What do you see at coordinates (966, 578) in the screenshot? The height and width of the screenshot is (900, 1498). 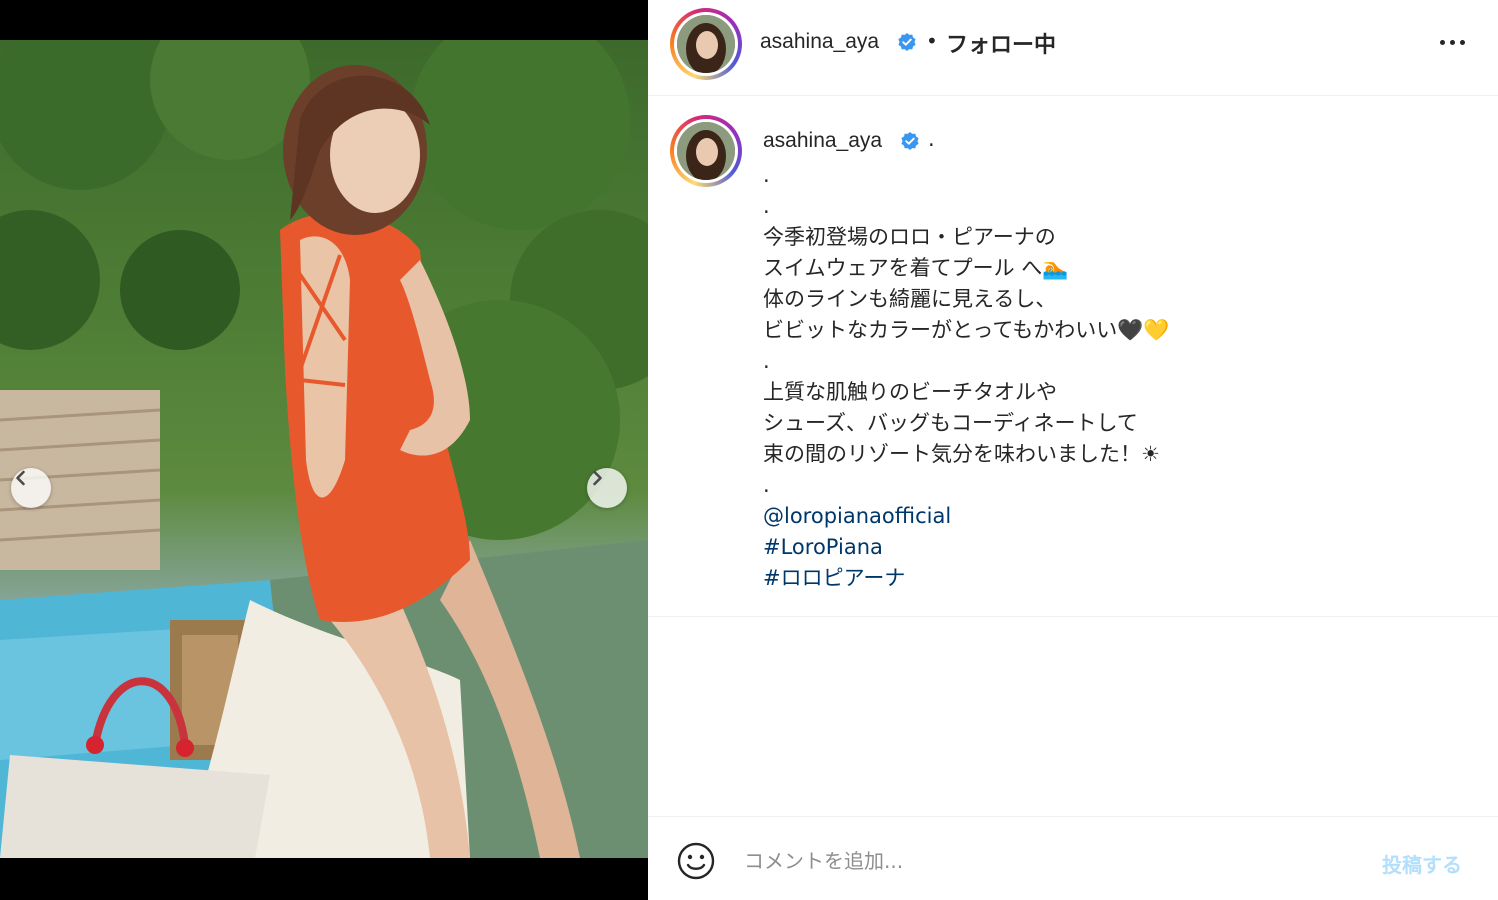 I see `hashtag-link: #ロロピアーナ` at bounding box center [966, 578].